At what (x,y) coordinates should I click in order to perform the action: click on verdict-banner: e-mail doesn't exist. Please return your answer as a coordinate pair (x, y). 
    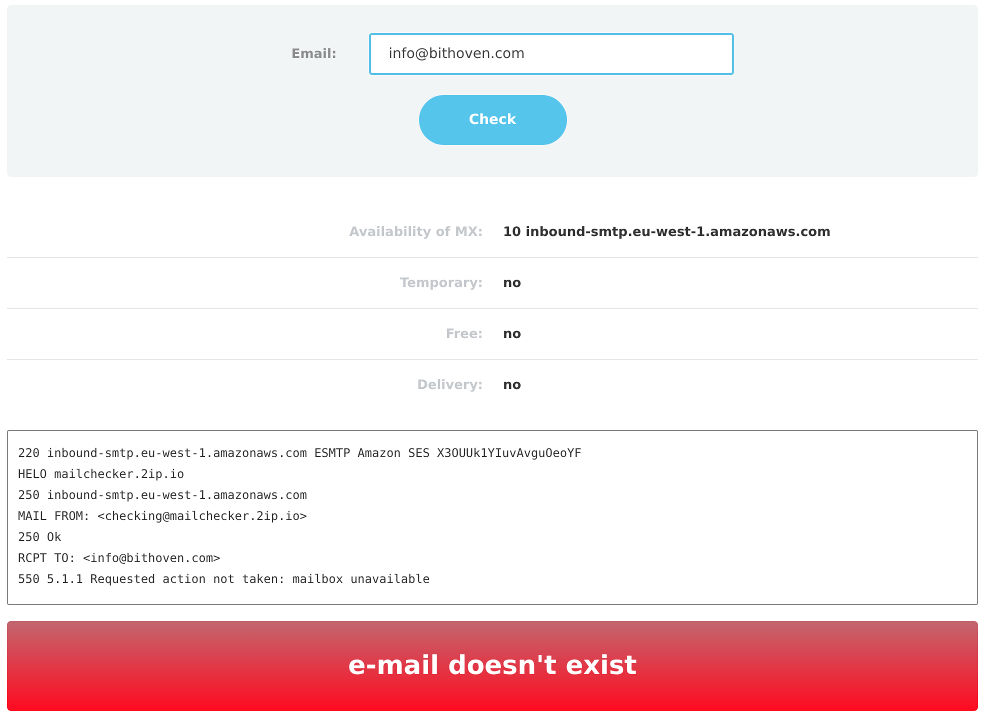
    Looking at the image, I should click on (492, 666).